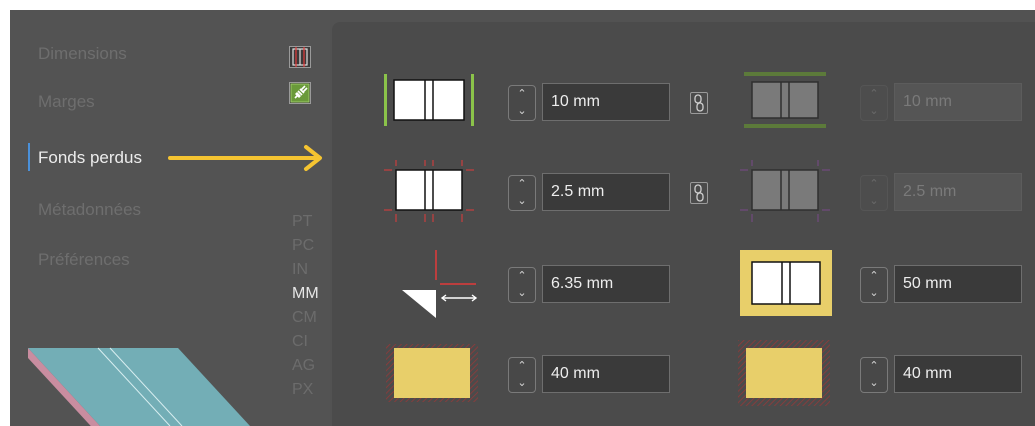  What do you see at coordinates (522, 103) in the screenshot?
I see `row1-left-stepper: ⌃ ⌄` at bounding box center [522, 103].